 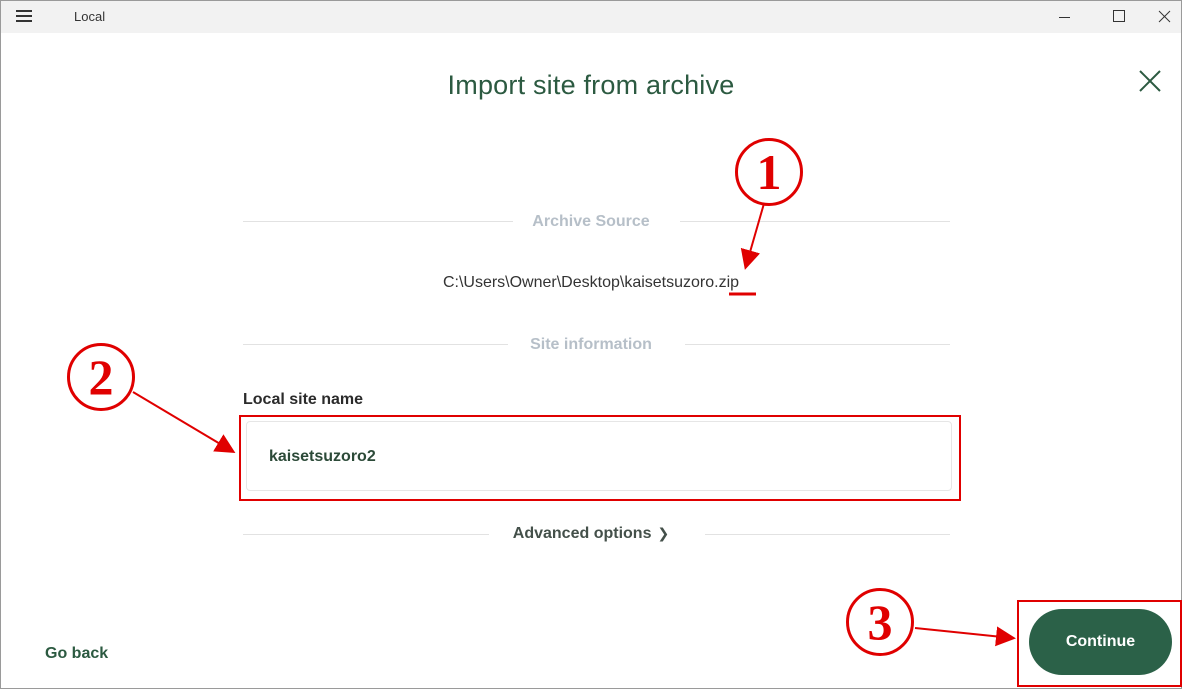 What do you see at coordinates (303, 399) in the screenshot?
I see `site-name-label: Local site name` at bounding box center [303, 399].